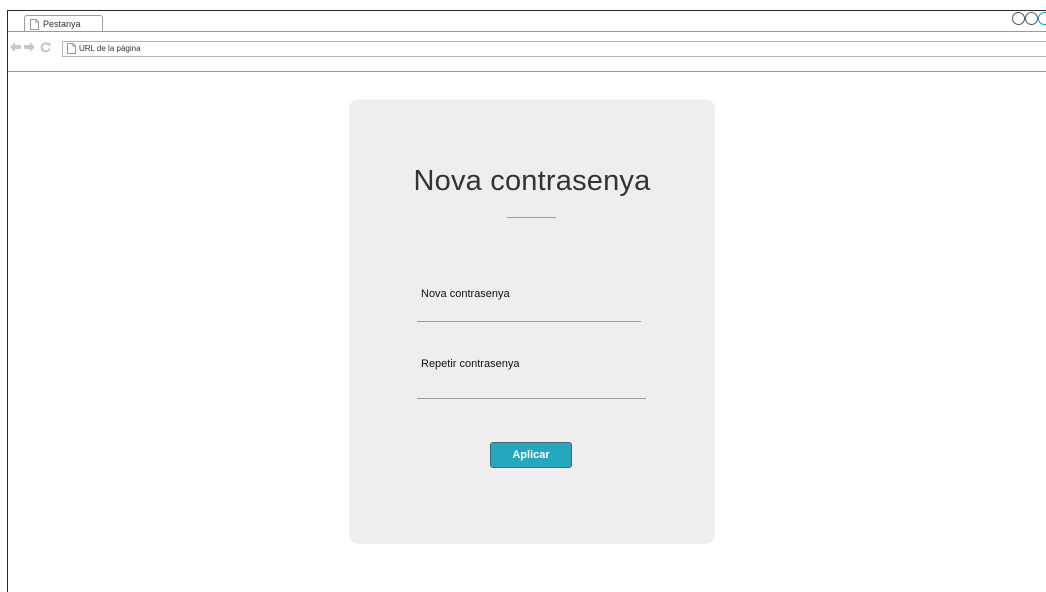 Image resolution: width=1046 pixels, height=592 pixels. I want to click on reload-icon, so click(45, 47).